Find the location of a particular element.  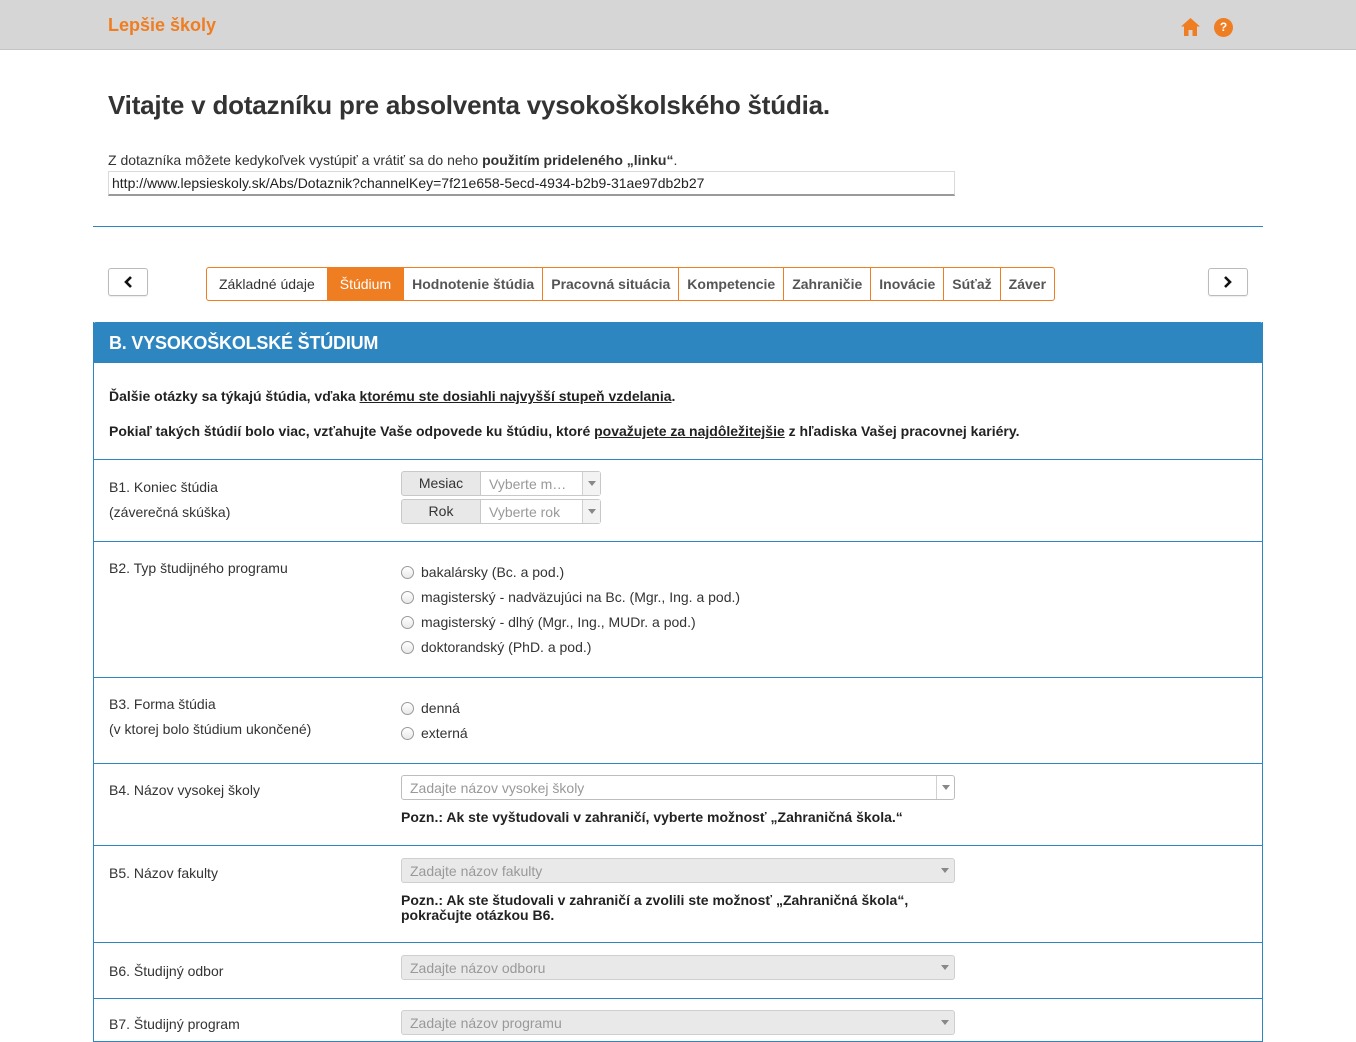

faculty-select: Zadajte názov fakulty is located at coordinates (678, 870).